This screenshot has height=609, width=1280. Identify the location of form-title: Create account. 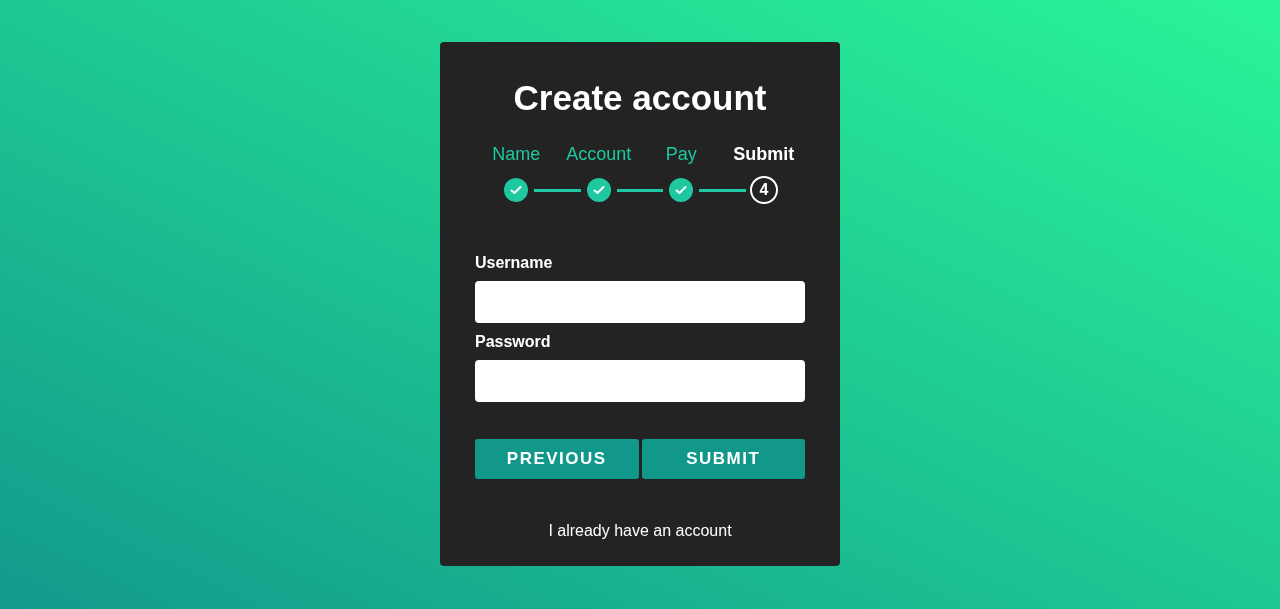
(640, 98).